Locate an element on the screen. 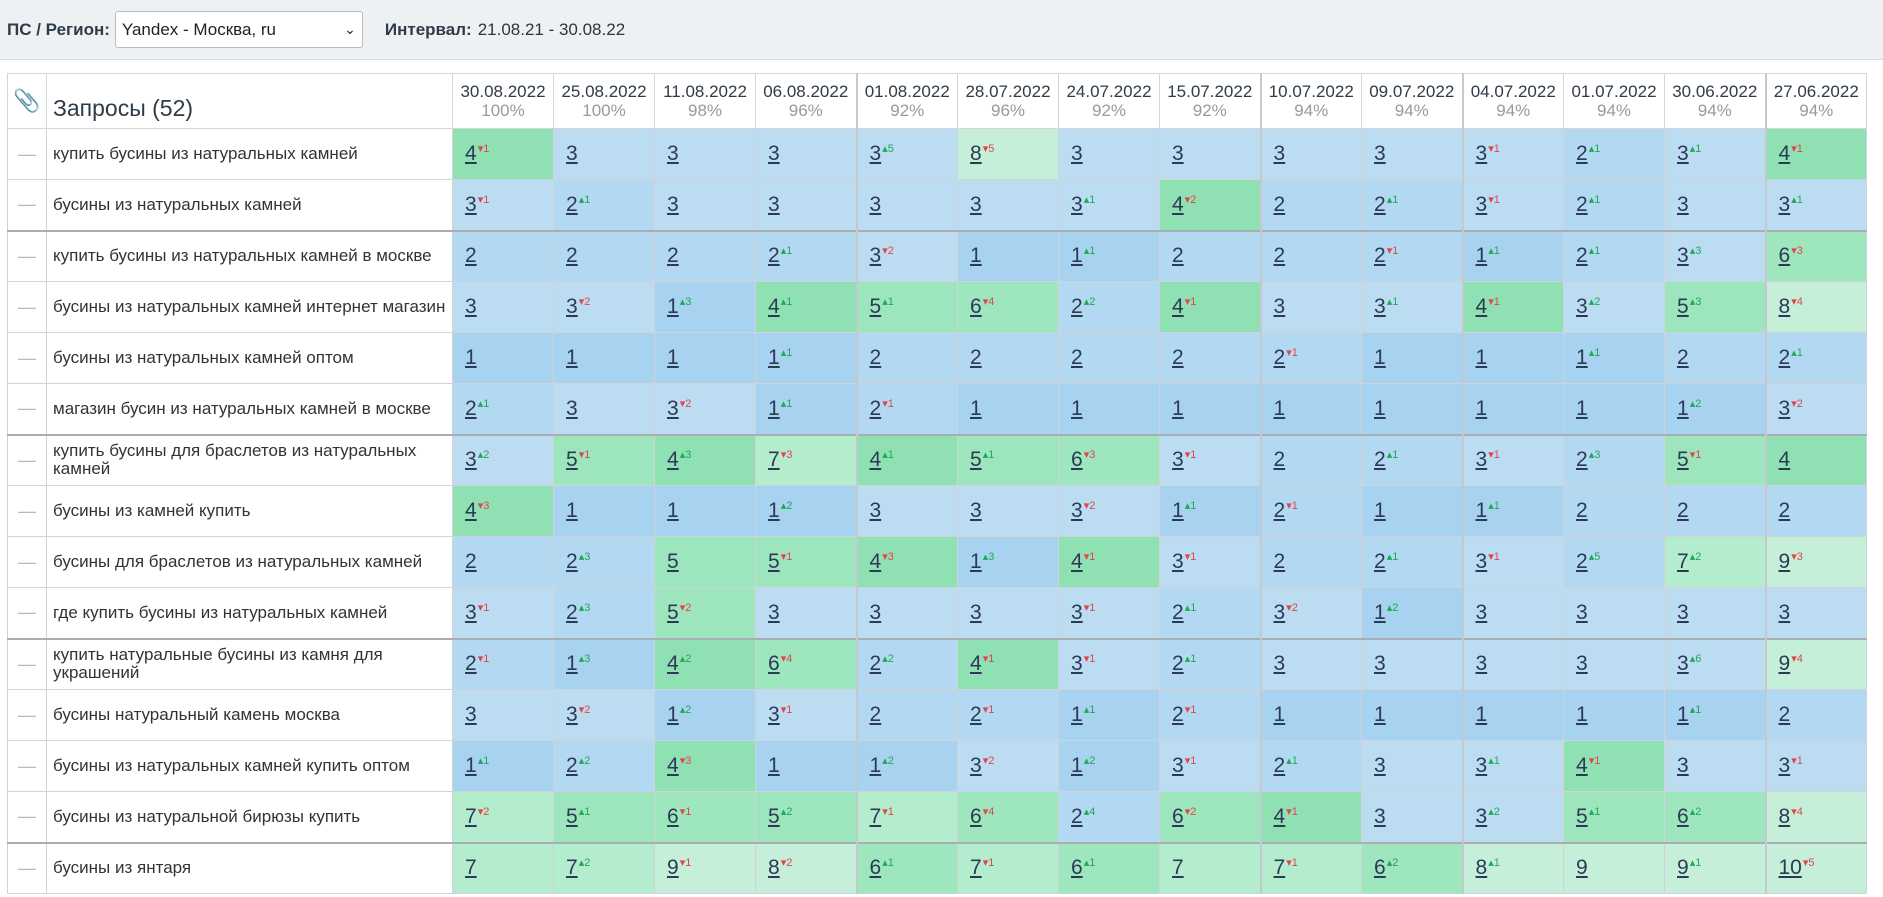 The height and width of the screenshot is (897, 1883). date-column-header: 06.08.2022 96% is located at coordinates (806, 101).